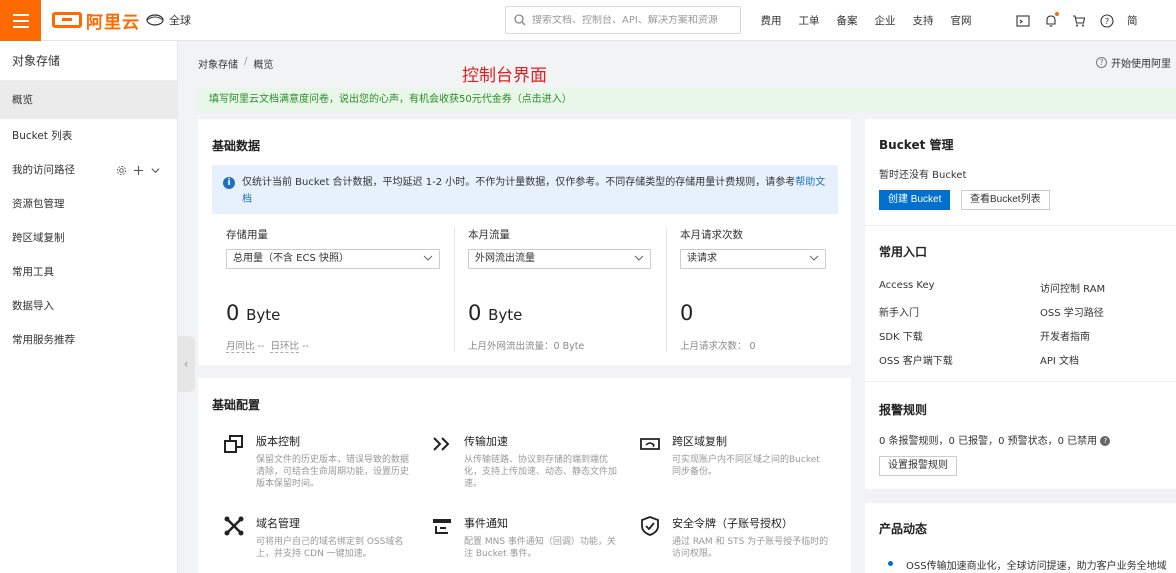 The width and height of the screenshot is (1176, 573). I want to click on gear-icon, so click(121, 170).